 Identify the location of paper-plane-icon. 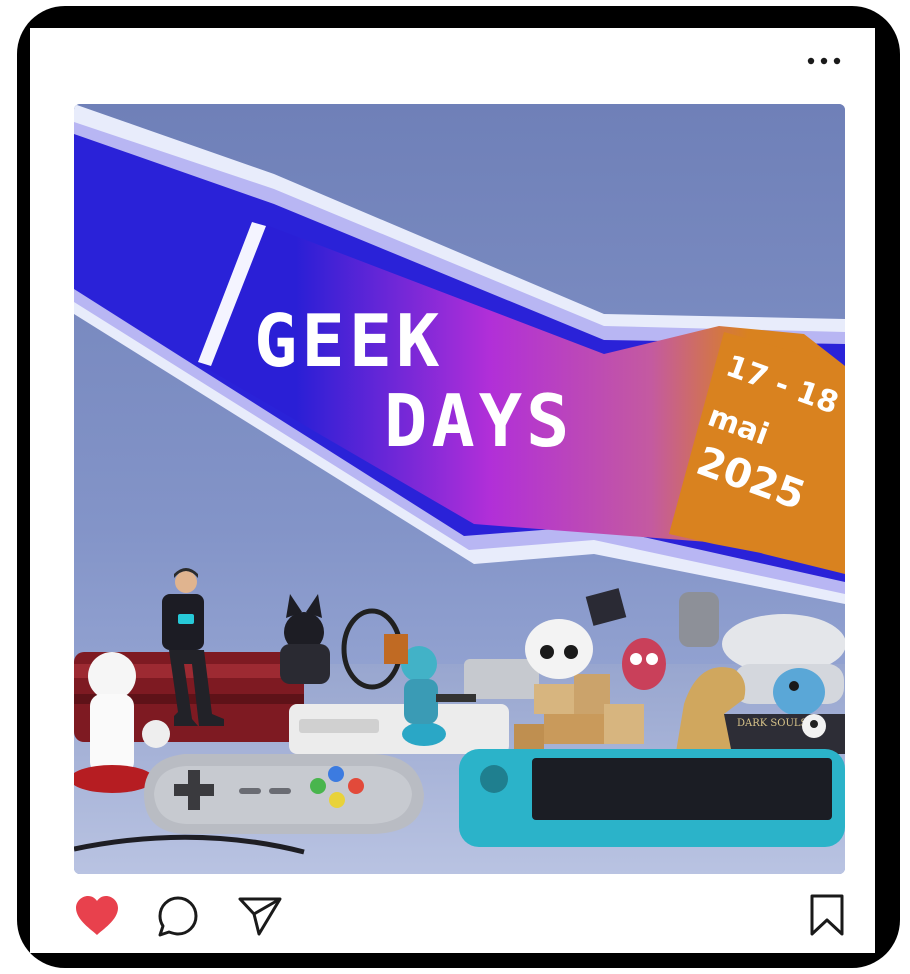
(260, 916).